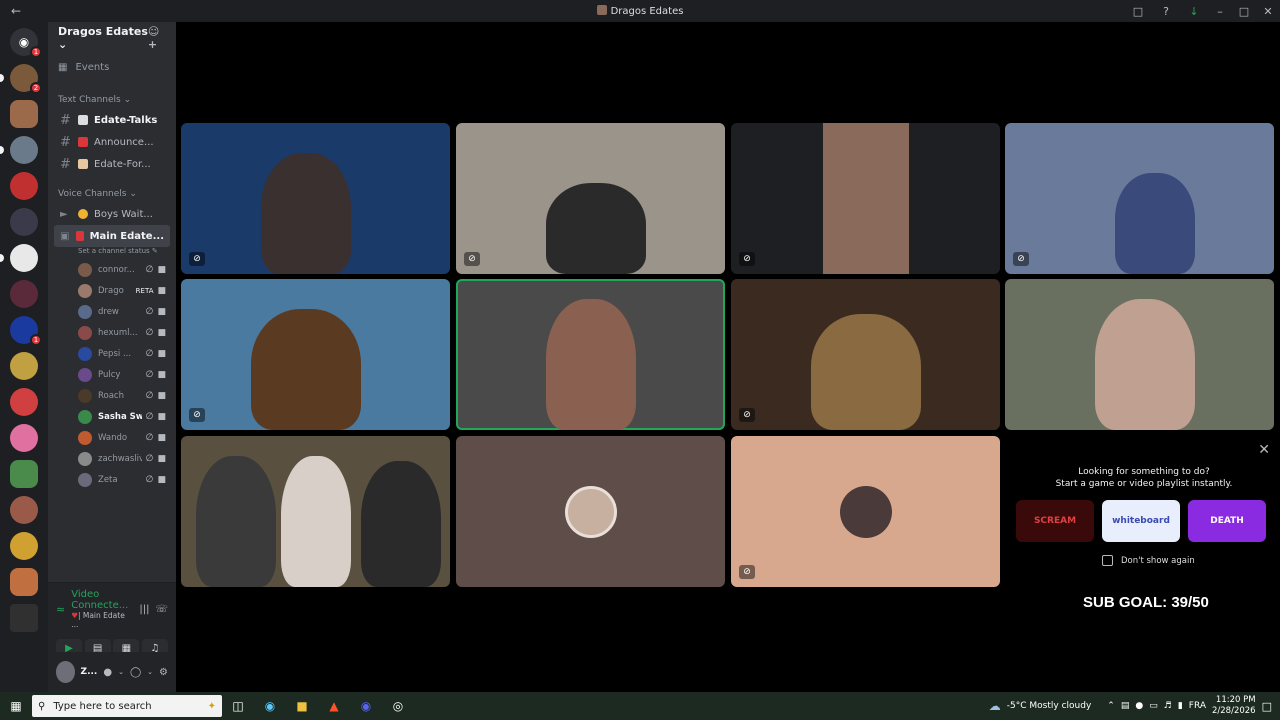 The height and width of the screenshot is (720, 1280). What do you see at coordinates (83, 214) in the screenshot?
I see `face-emoji` at bounding box center [83, 214].